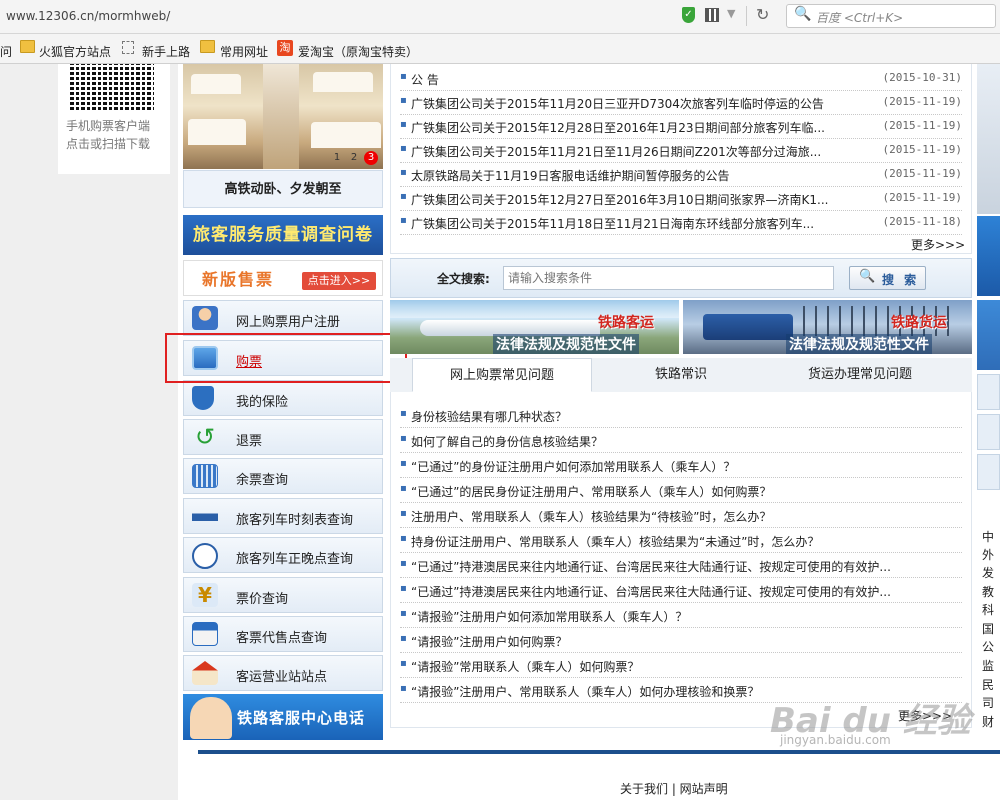 This screenshot has width=1000, height=800. Describe the element at coordinates (502, 375) in the screenshot. I see `tab-online-ticket-faq: 网上购票常见问题` at that location.